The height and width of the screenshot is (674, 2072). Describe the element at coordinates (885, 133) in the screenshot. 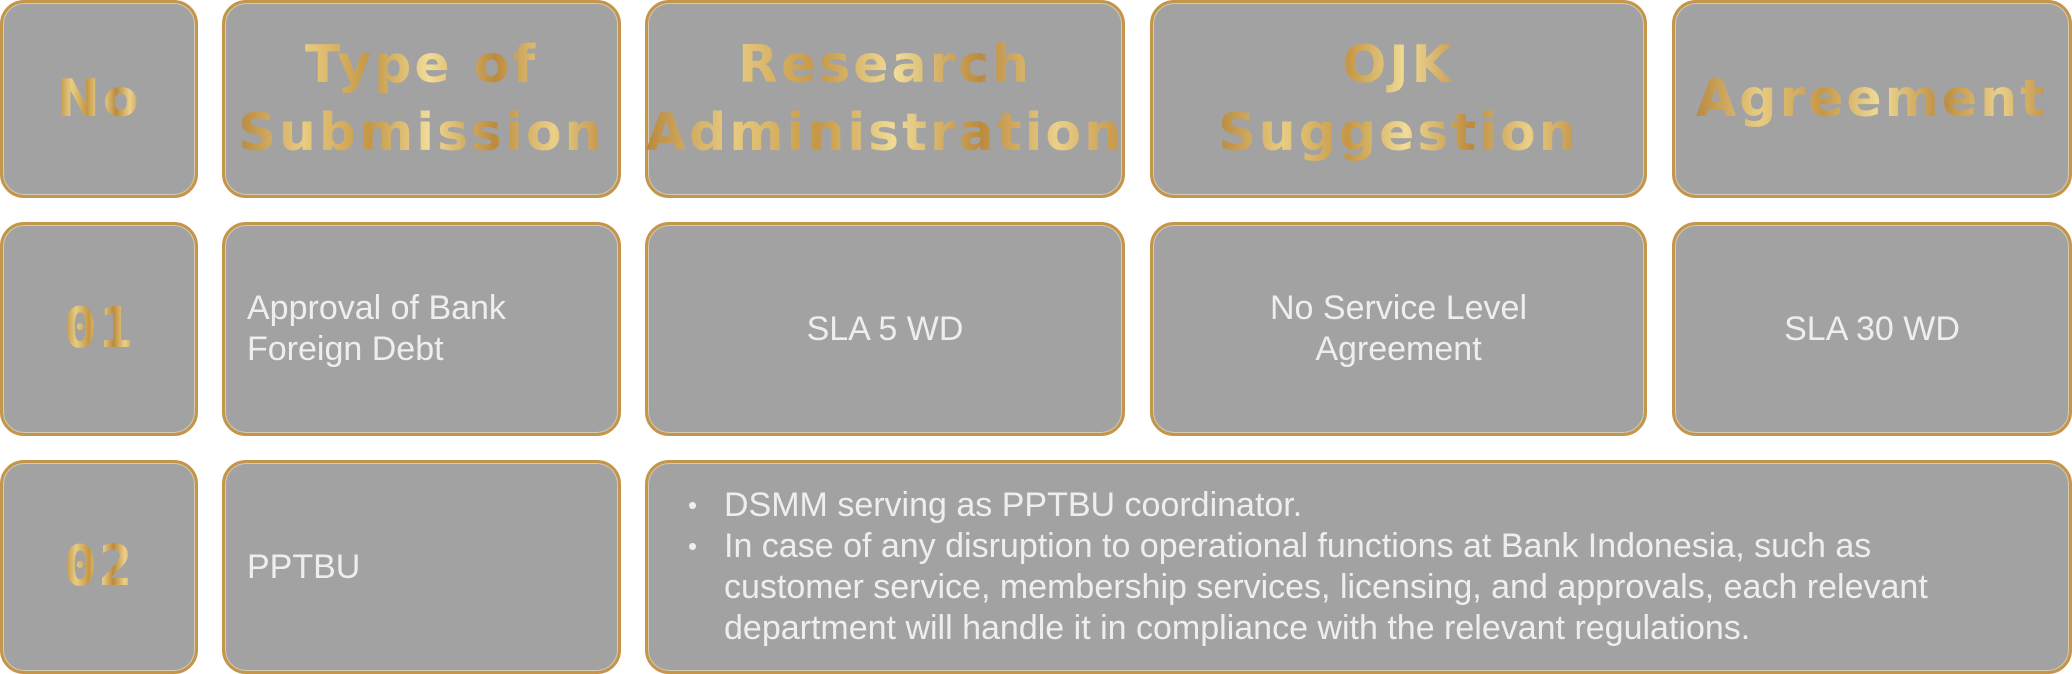

I see `header-research-line2: Administration` at that location.